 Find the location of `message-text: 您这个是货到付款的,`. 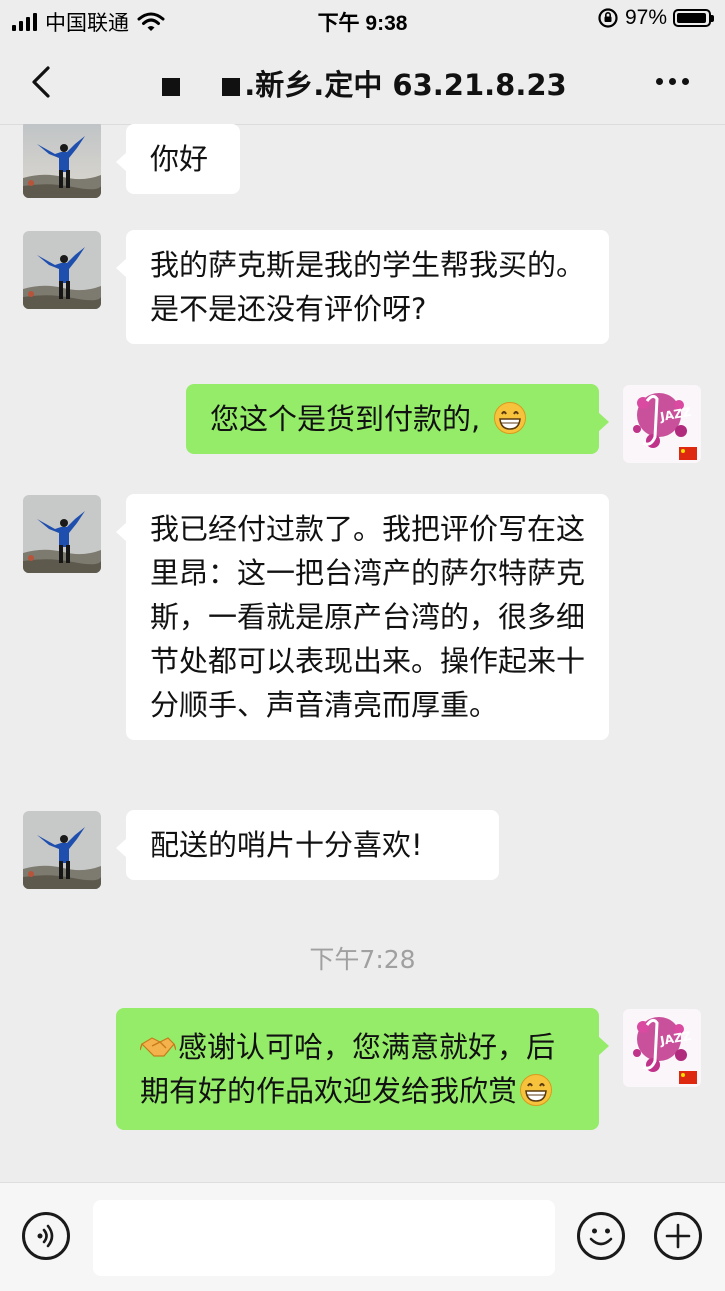

message-text: 您这个是货到付款的, is located at coordinates (345, 419).